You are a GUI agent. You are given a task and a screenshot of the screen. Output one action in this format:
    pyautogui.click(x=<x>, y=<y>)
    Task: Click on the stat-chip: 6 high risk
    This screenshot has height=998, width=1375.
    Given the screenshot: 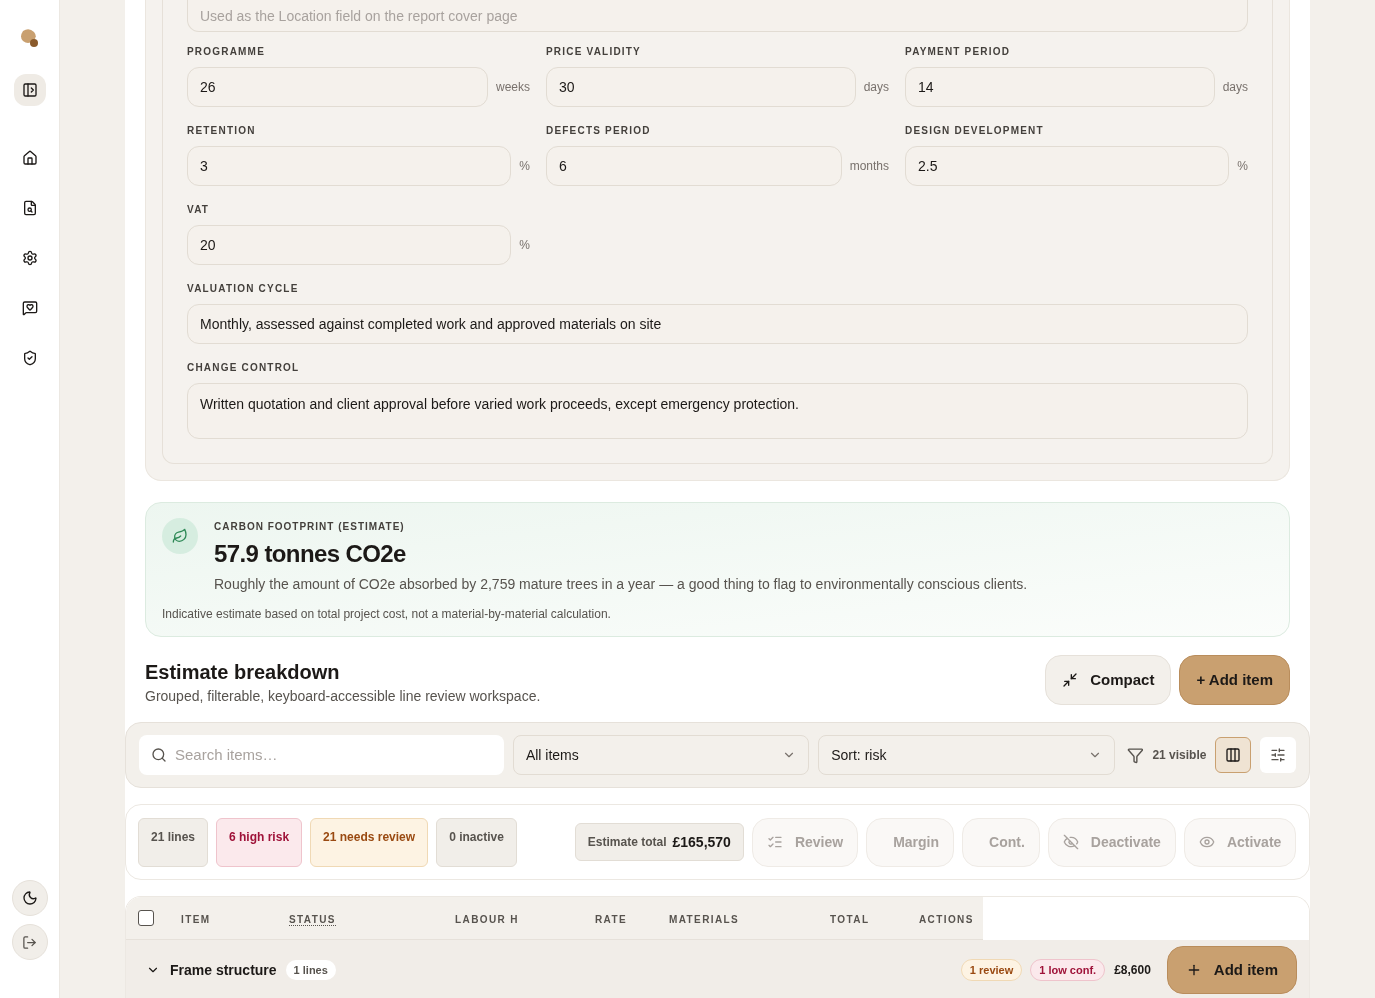 What is the action you would take?
    pyautogui.click(x=259, y=842)
    